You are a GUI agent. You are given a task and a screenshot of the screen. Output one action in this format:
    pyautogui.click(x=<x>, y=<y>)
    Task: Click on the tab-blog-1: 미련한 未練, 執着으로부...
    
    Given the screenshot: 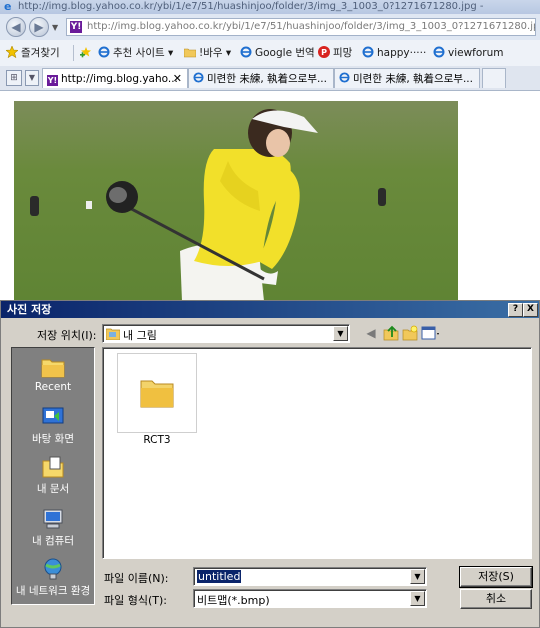 What is the action you would take?
    pyautogui.click(x=261, y=78)
    